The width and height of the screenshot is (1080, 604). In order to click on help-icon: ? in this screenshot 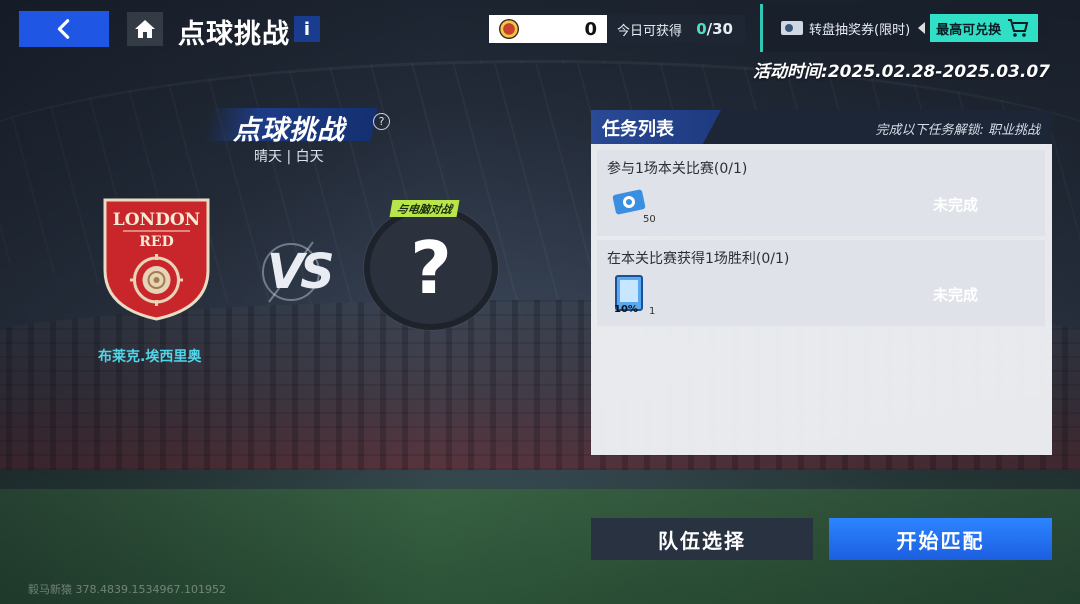, I will do `click(381, 121)`.